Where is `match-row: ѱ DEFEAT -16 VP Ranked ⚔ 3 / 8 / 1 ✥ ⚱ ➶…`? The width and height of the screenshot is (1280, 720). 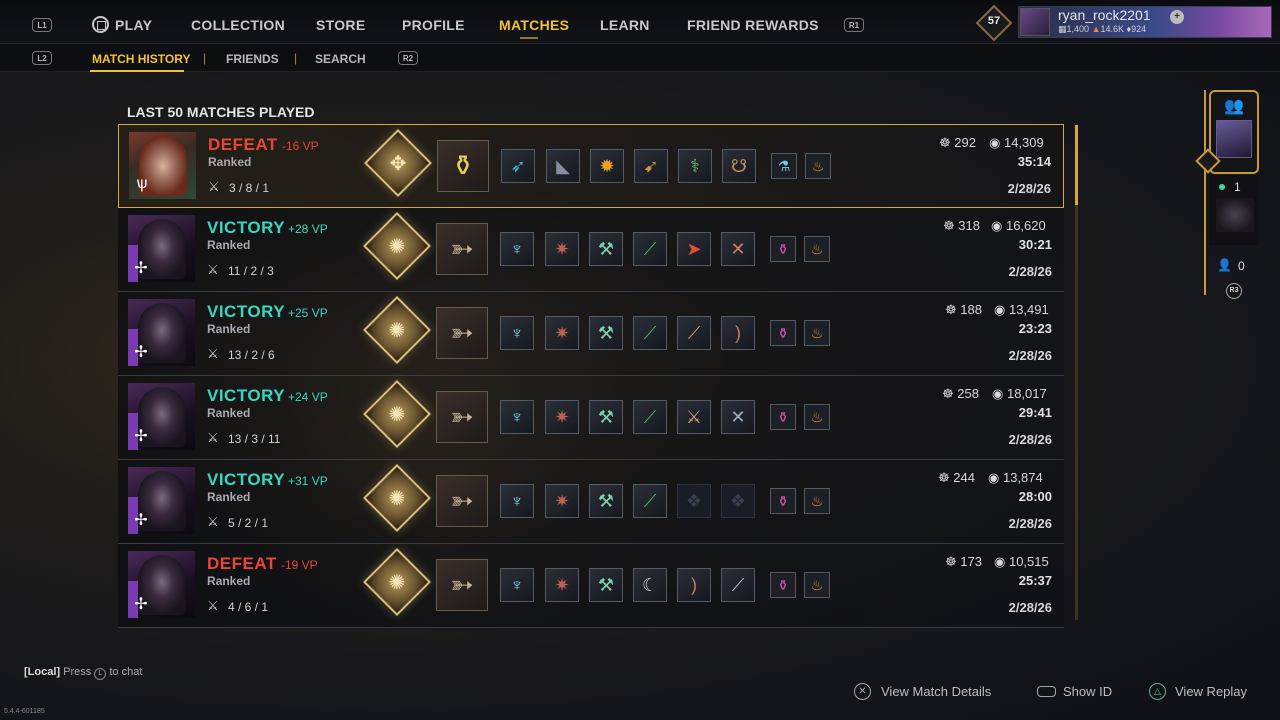 match-row: ѱ DEFEAT -16 VP Ranked ⚔ 3 / 8 / 1 ✥ ⚱ ➶… is located at coordinates (591, 166).